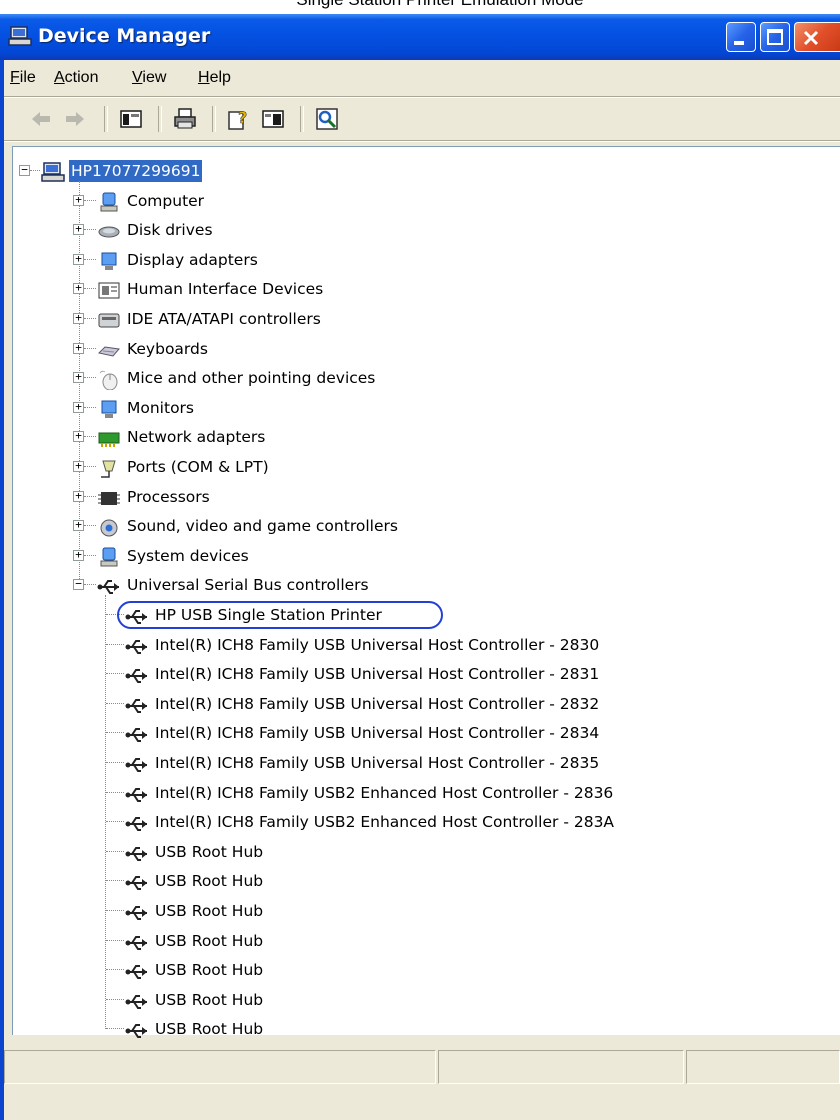 The width and height of the screenshot is (840, 1120). Describe the element at coordinates (422, 141) in the screenshot. I see `toolbar-separator-line` at that location.